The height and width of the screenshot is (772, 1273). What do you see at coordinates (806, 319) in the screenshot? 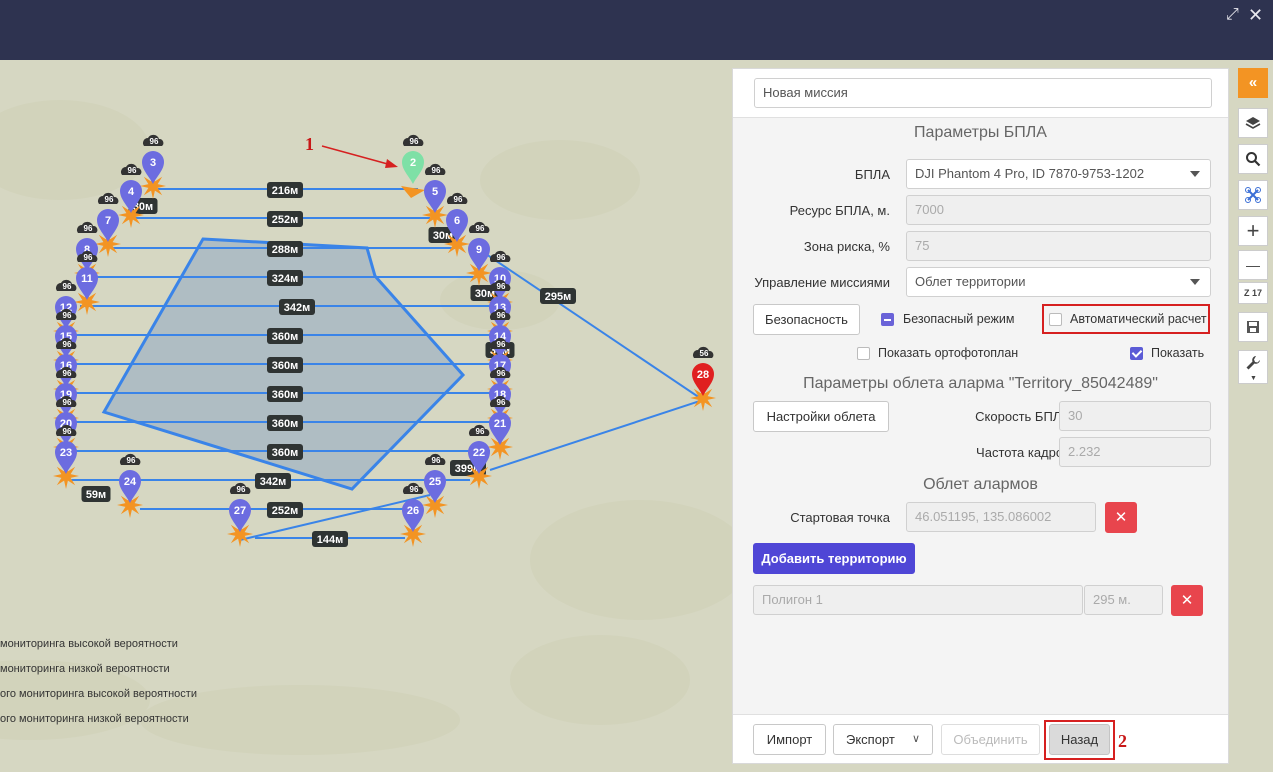
I see `safety-button: Безопасность` at bounding box center [806, 319].